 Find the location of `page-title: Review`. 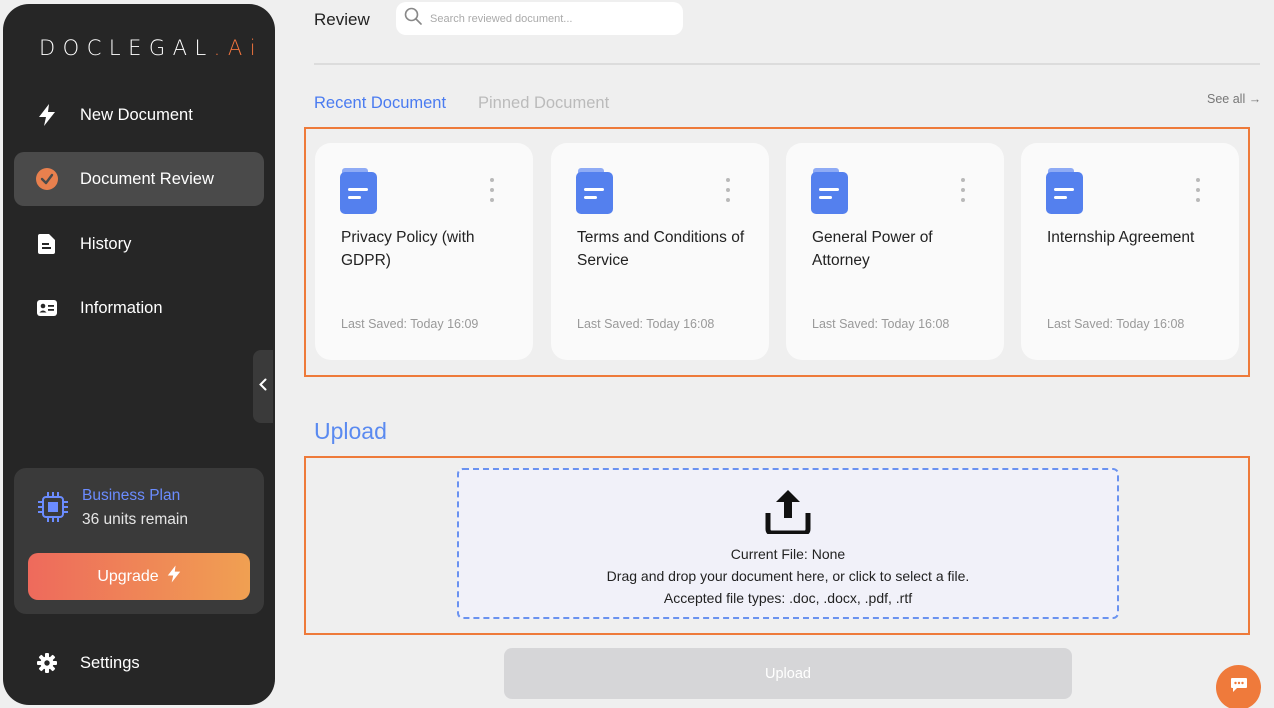

page-title: Review is located at coordinates (342, 19).